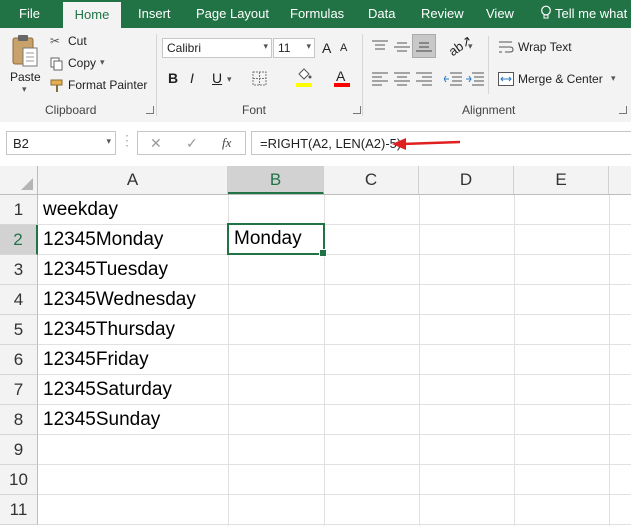  I want to click on row-header-11: 11, so click(19, 510).